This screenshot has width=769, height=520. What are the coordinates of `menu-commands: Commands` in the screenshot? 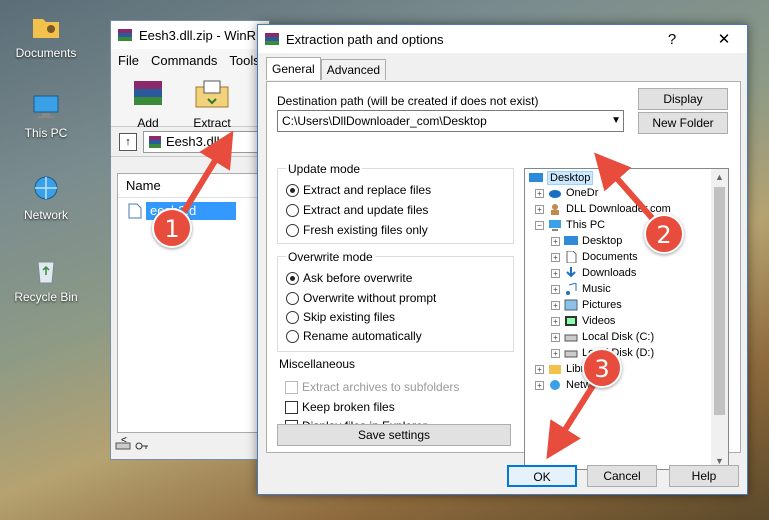 It's located at (184, 60).